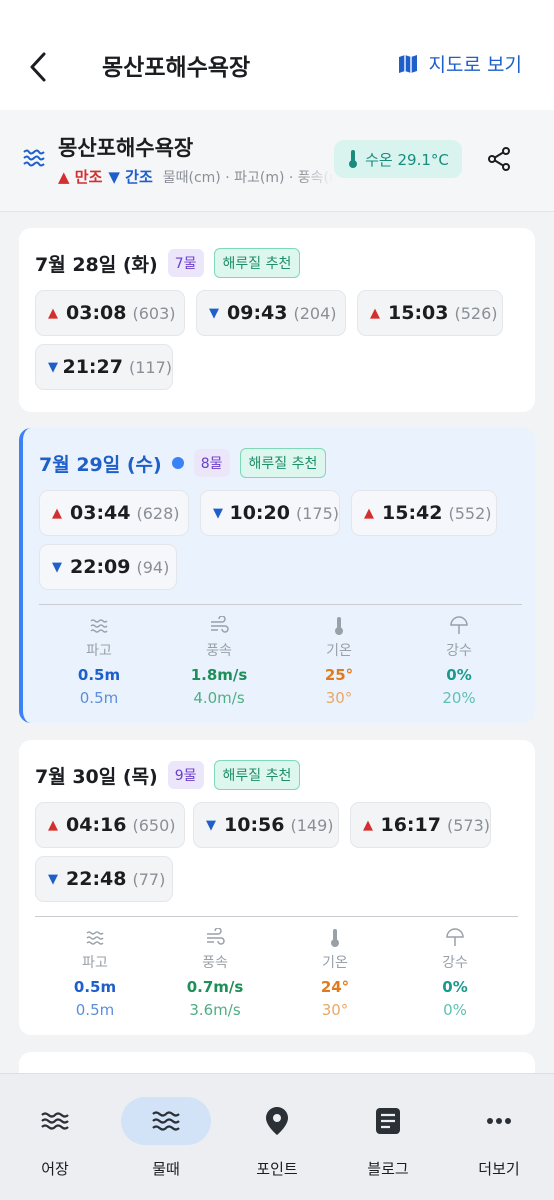  I want to click on chevron-left-icon, so click(38, 67).